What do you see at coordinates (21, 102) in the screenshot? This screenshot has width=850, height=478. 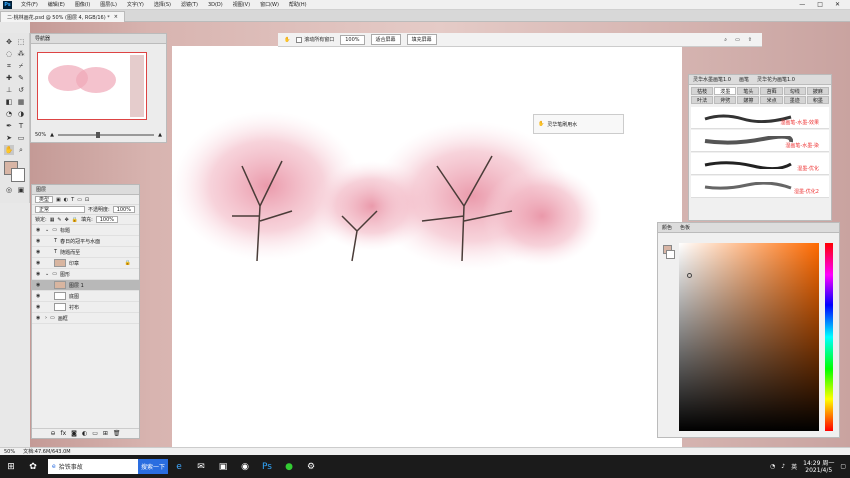 I see `gradient-tool-icon: ▦` at bounding box center [21, 102].